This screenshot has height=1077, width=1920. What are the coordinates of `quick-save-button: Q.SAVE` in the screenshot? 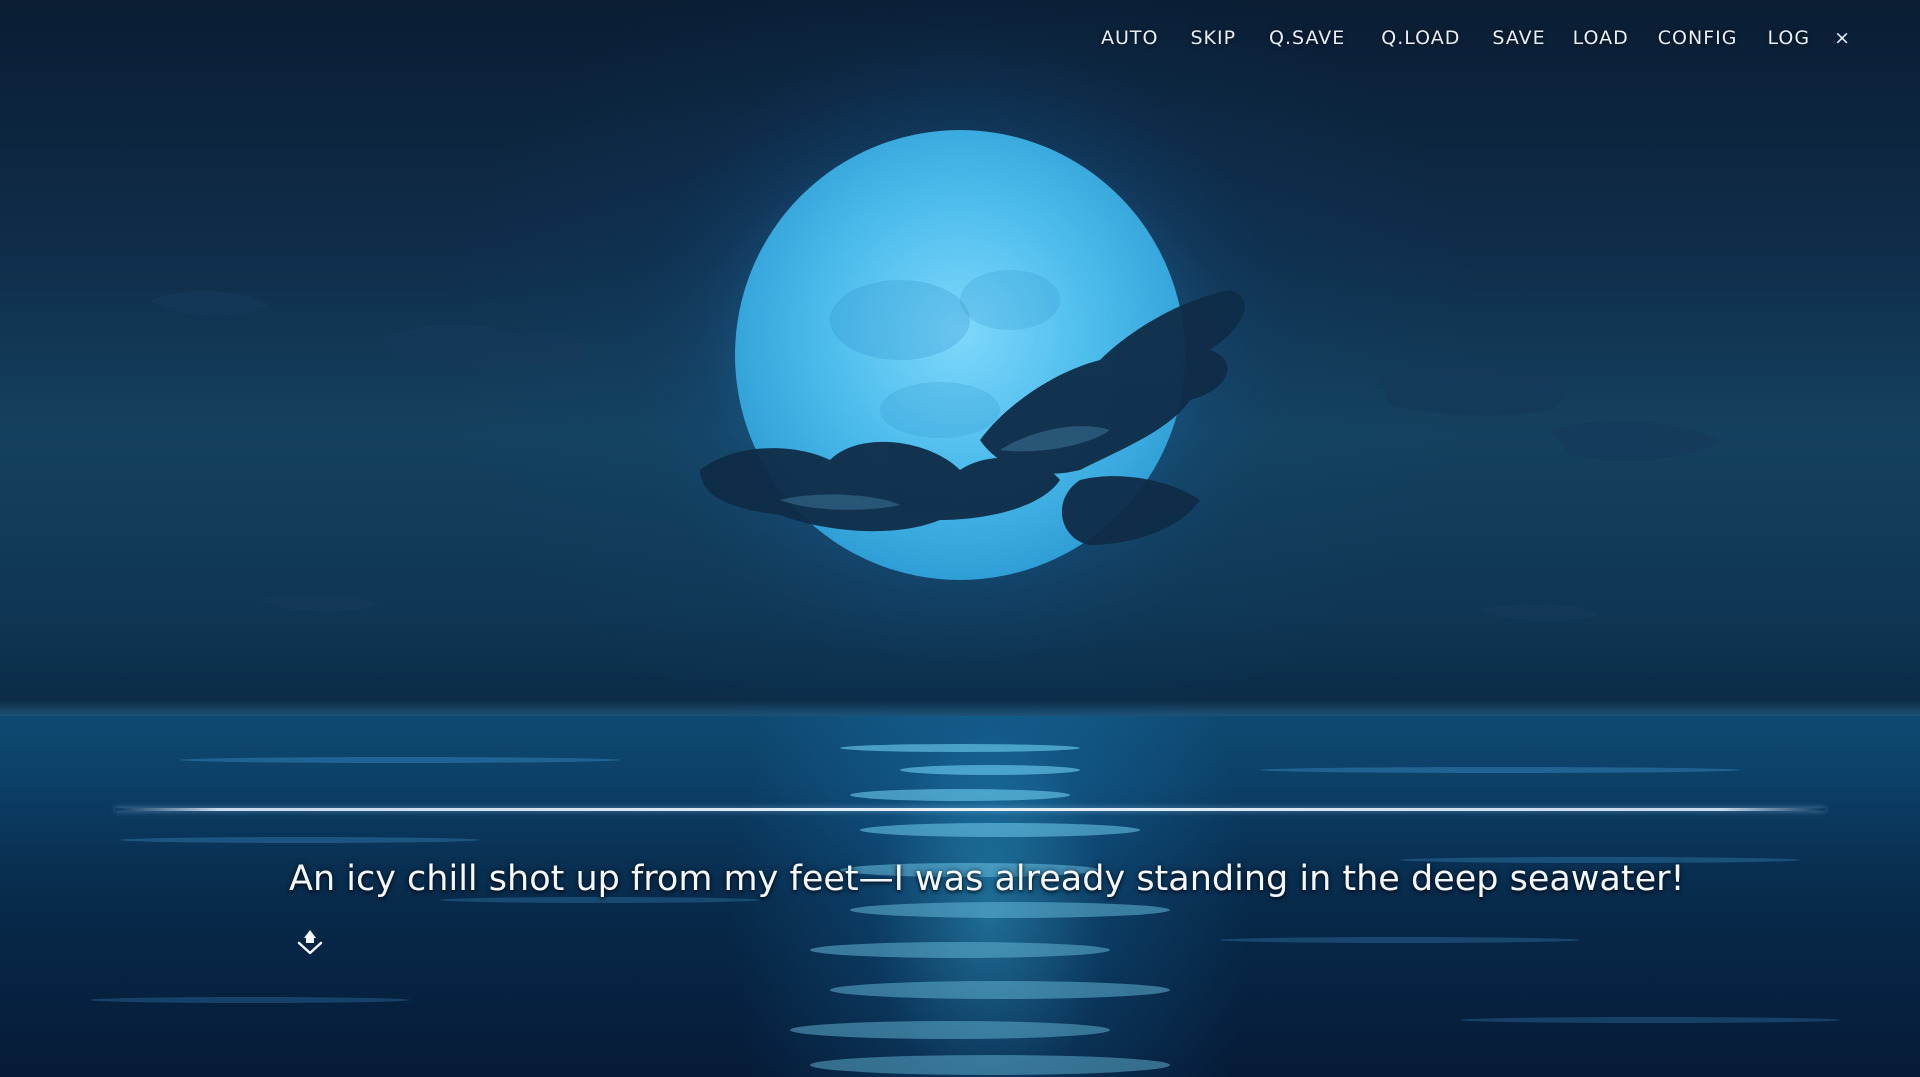 It's located at (1307, 38).